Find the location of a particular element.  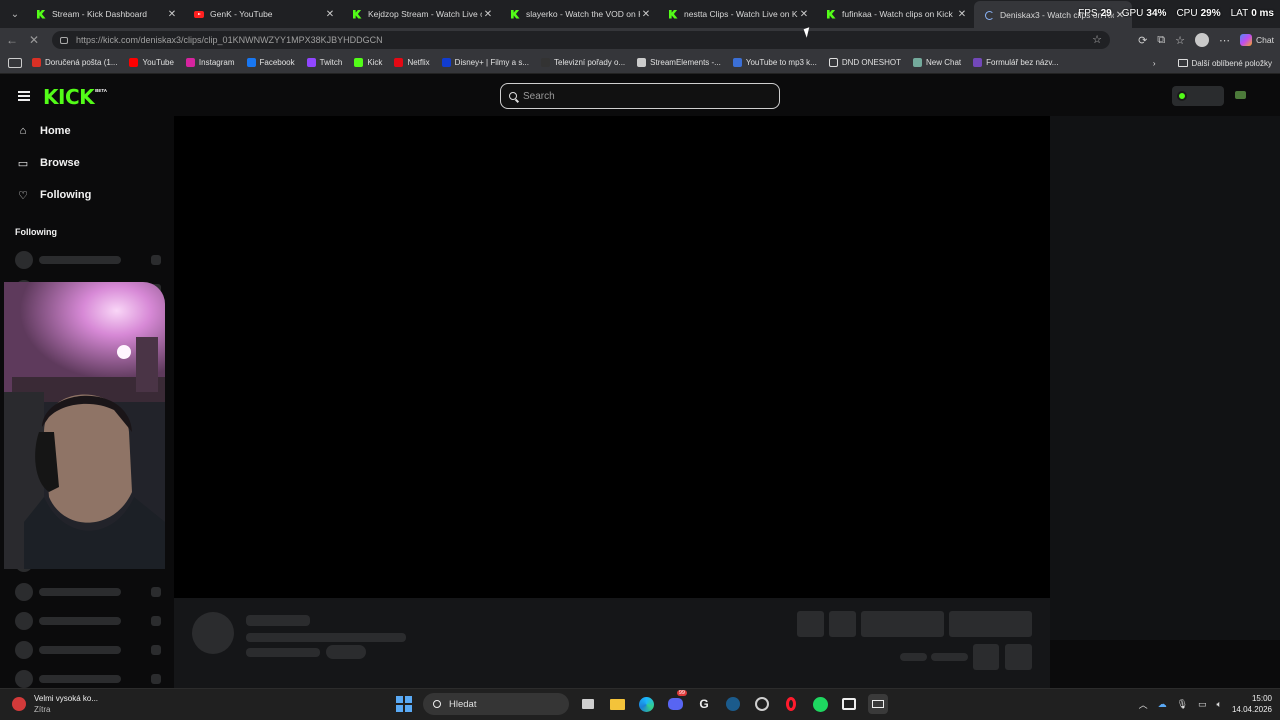

favorites-icon: ☆ is located at coordinates (1180, 40).